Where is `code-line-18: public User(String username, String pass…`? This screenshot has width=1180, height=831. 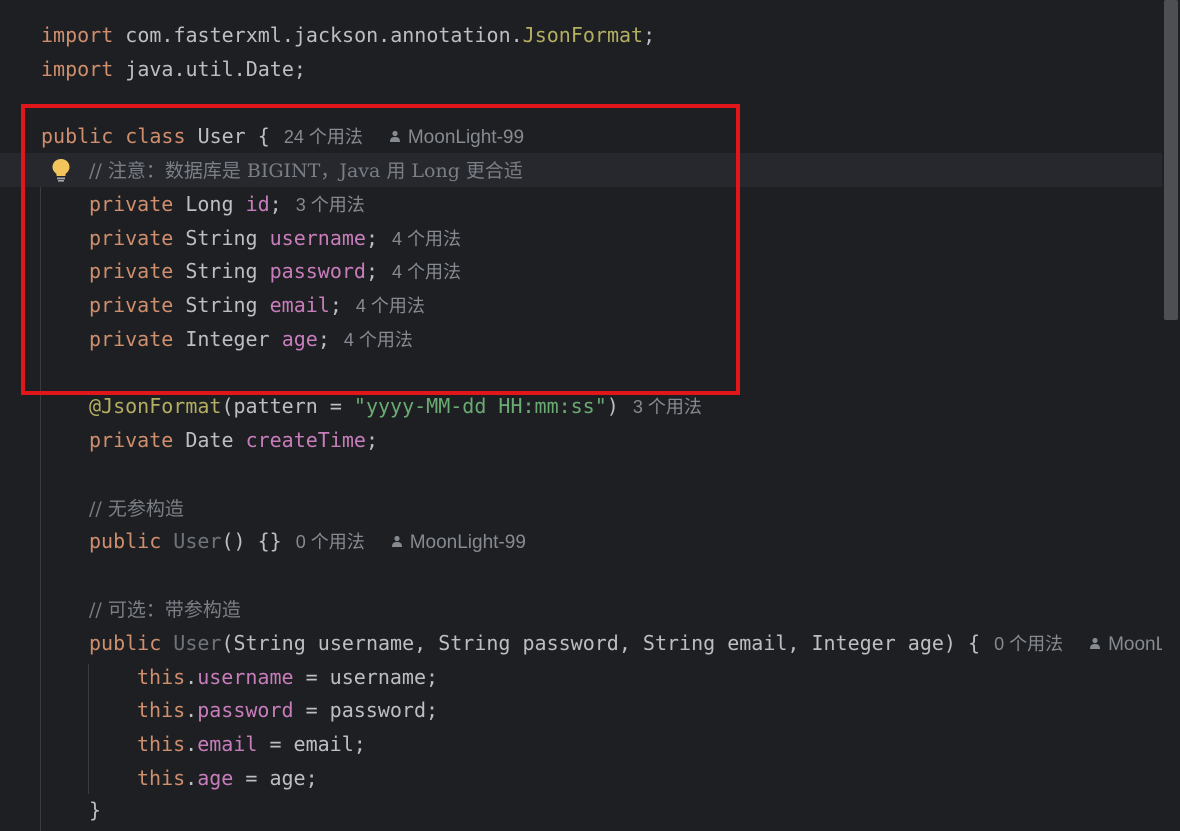
code-line-18: public User(String username, String pass… is located at coordinates (585, 643).